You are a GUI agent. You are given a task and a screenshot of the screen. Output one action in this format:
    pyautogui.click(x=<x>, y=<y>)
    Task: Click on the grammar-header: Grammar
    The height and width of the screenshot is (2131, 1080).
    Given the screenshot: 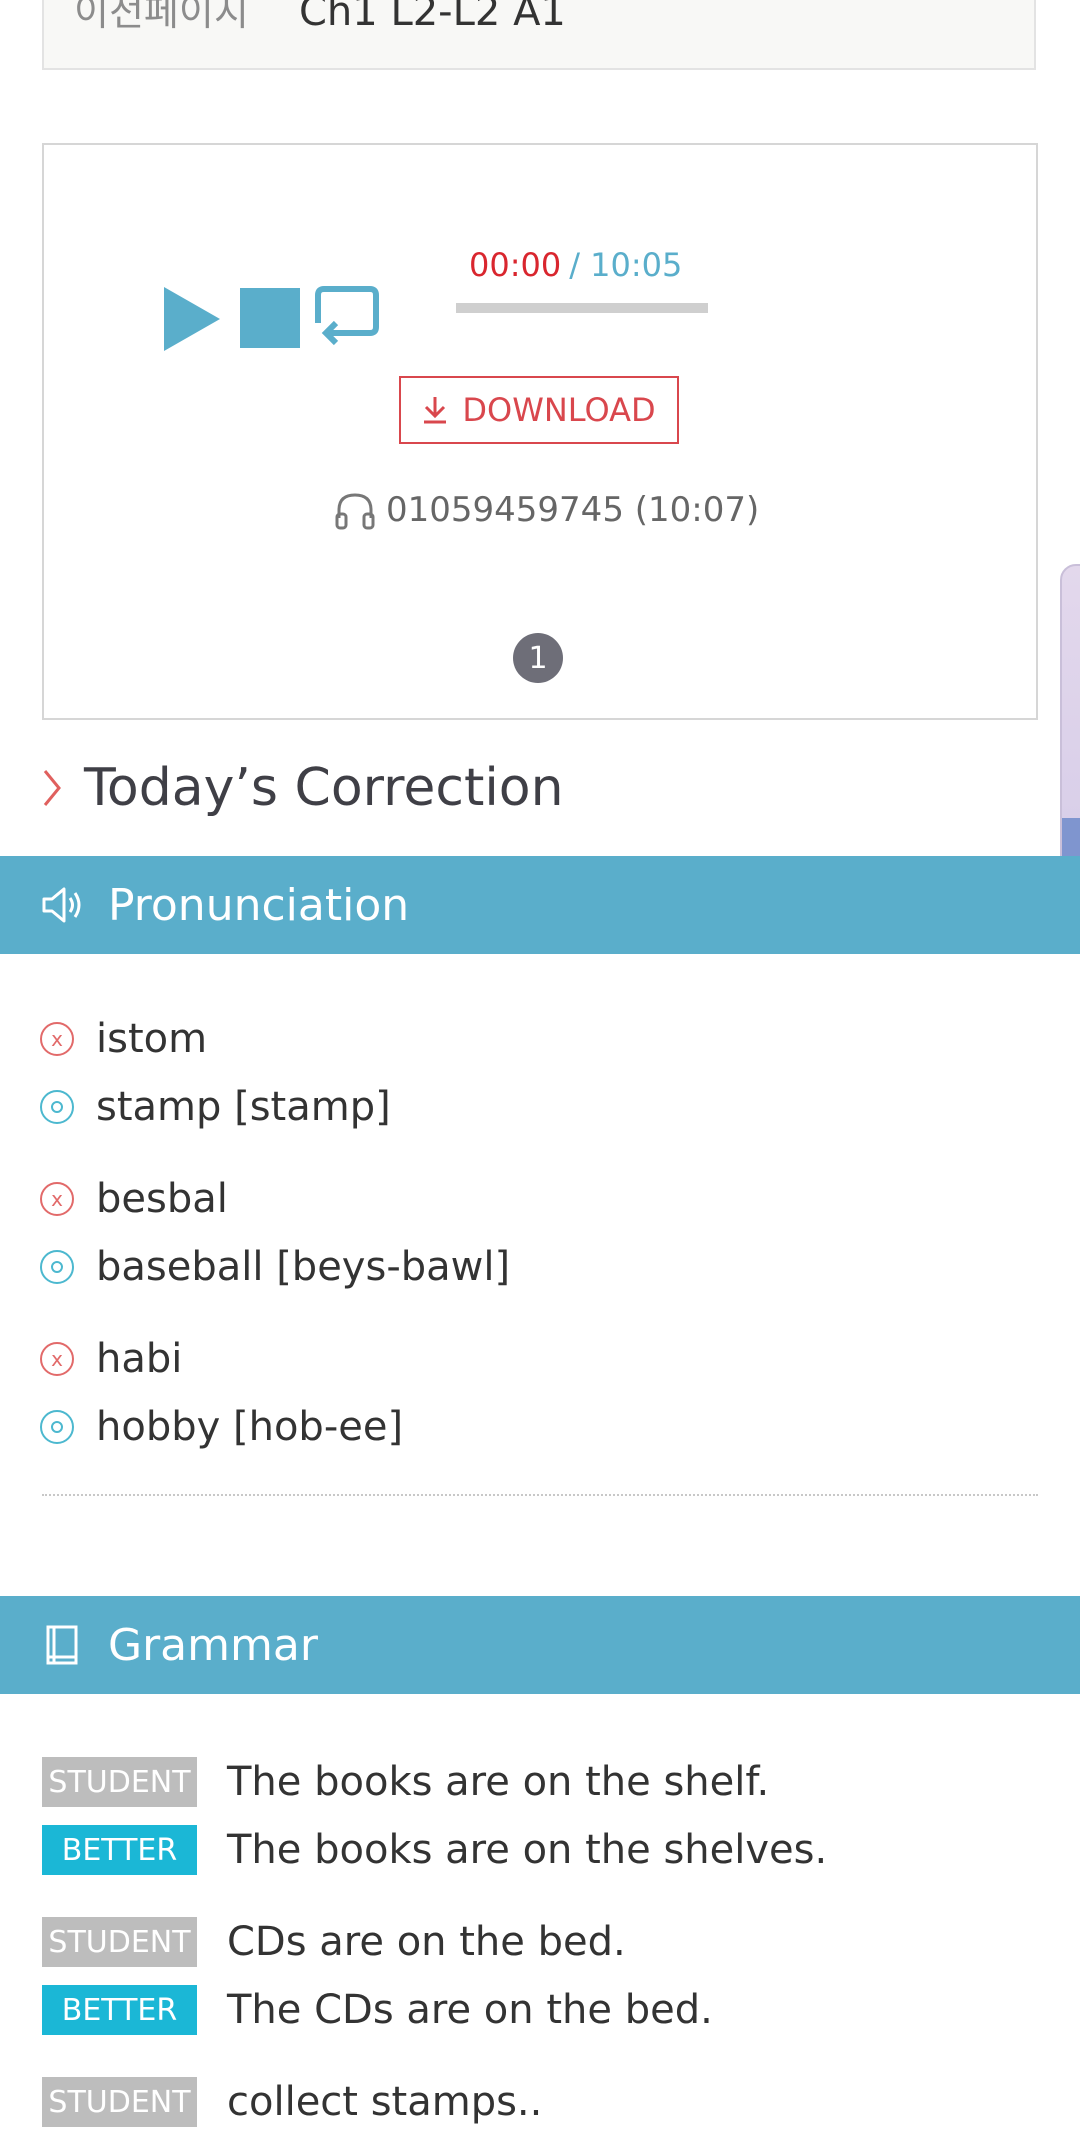 What is the action you would take?
    pyautogui.click(x=540, y=1645)
    